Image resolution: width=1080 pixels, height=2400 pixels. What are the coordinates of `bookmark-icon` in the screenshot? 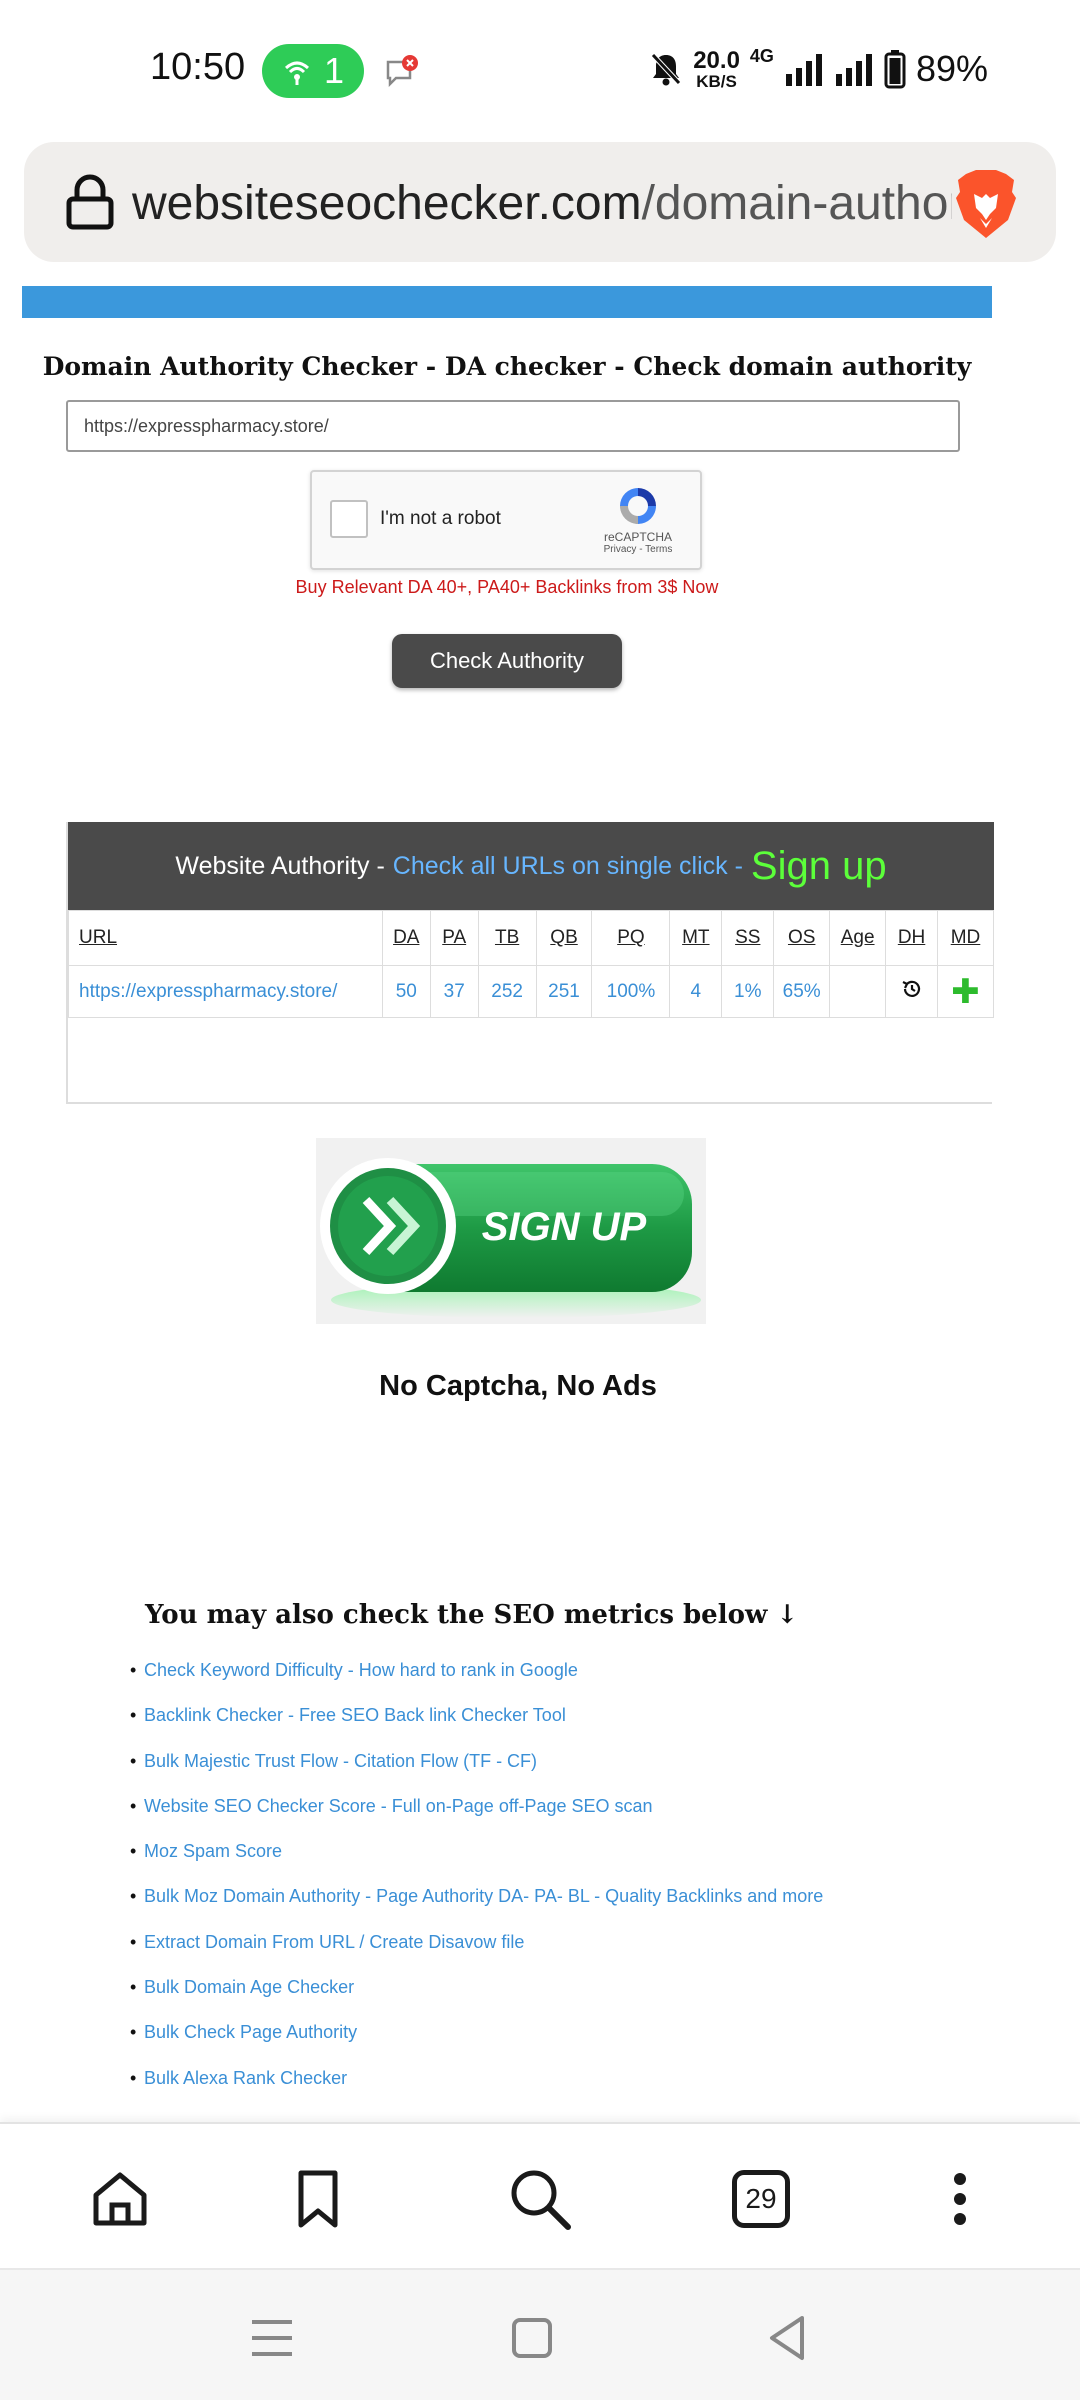 It's located at (318, 2199).